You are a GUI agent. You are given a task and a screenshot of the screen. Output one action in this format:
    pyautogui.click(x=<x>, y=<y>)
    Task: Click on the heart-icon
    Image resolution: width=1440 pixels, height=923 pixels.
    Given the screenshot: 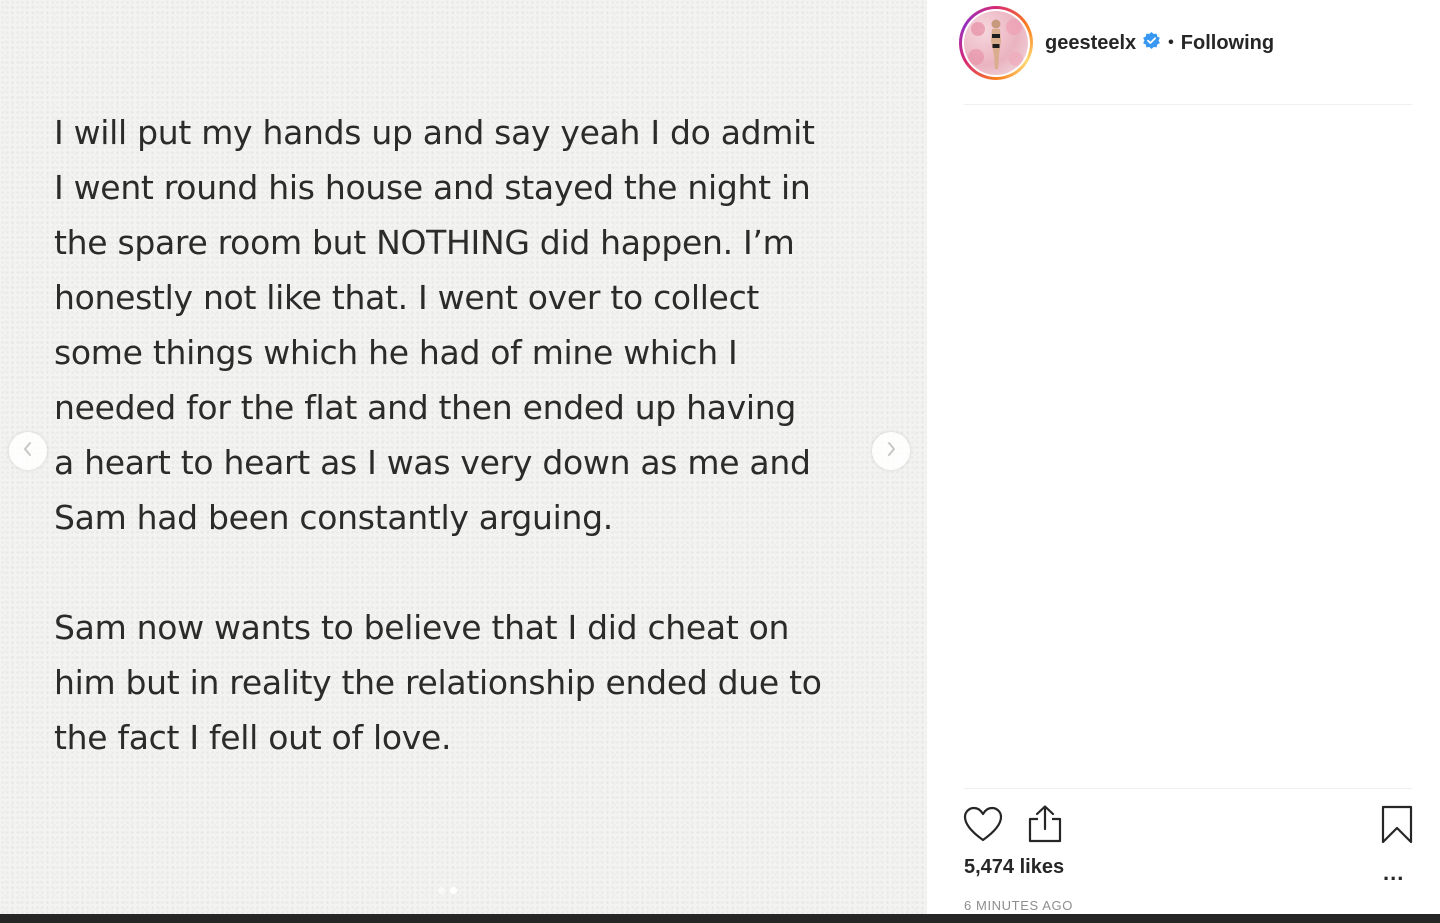 What is the action you would take?
    pyautogui.click(x=983, y=827)
    